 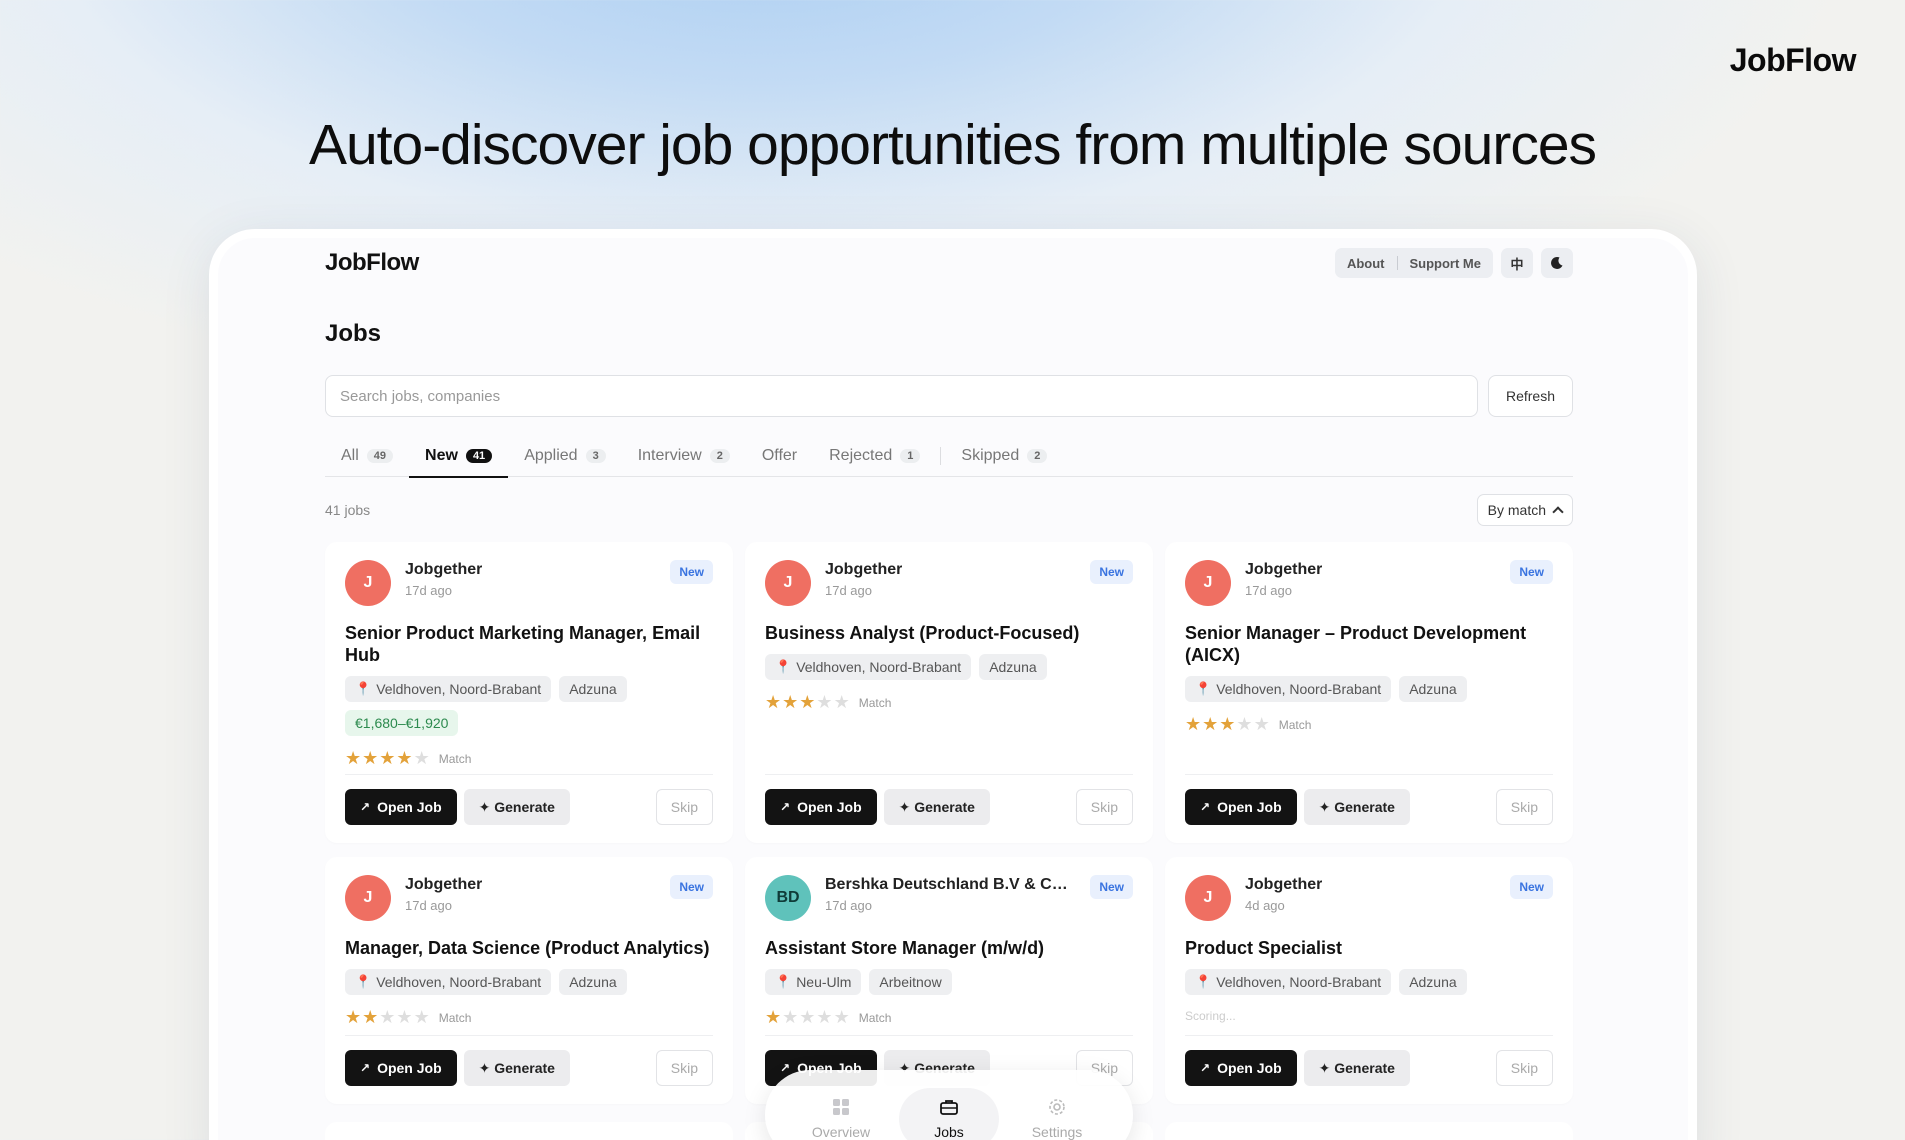 What do you see at coordinates (949, 1114) in the screenshot?
I see `nav-jobs: Jobs` at bounding box center [949, 1114].